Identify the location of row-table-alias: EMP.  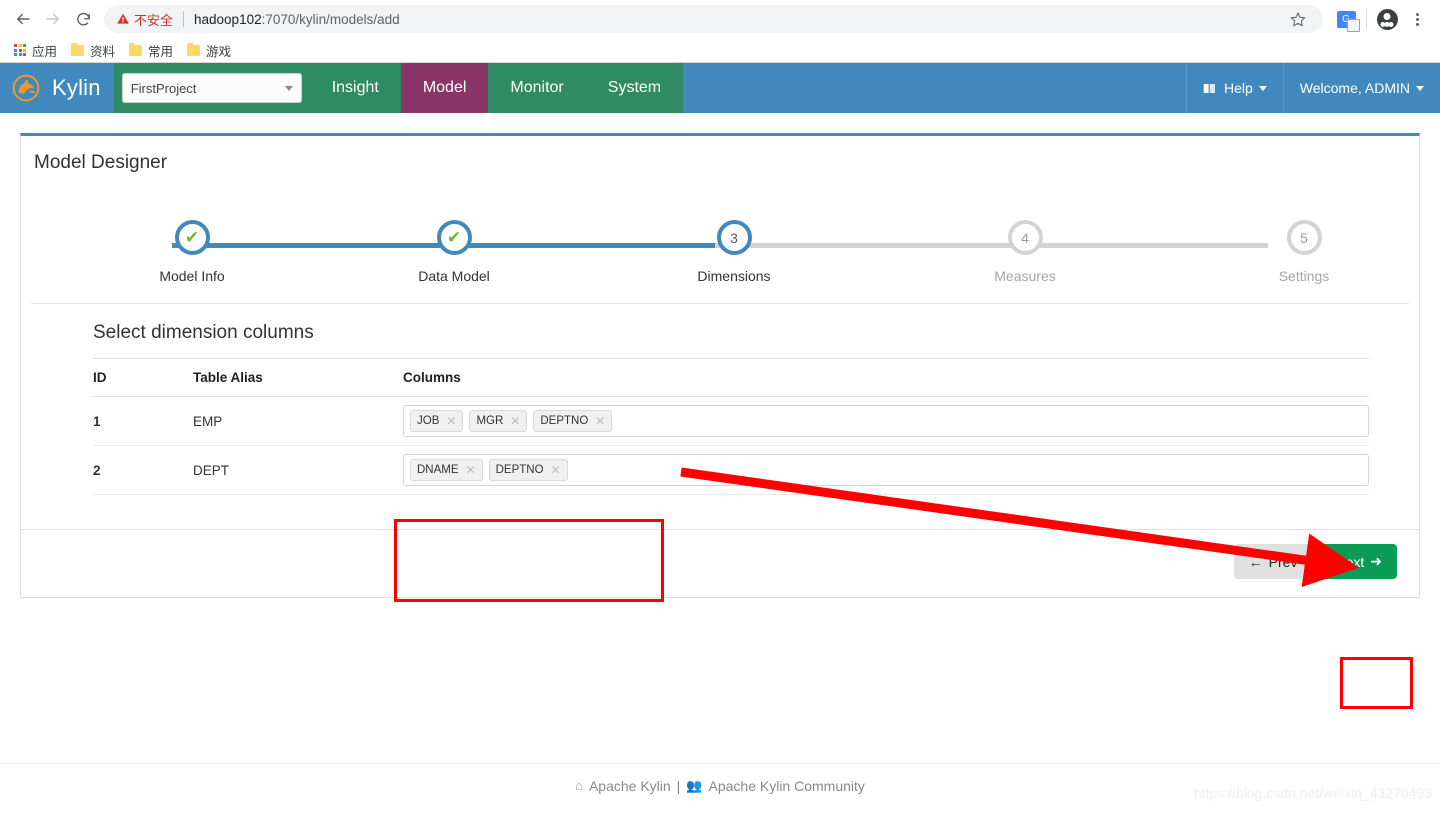
(298, 421).